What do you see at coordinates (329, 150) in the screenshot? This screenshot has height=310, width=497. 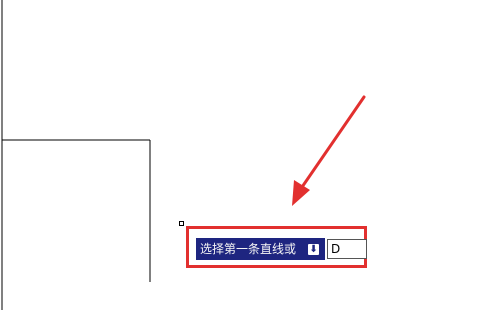 I see `annotation-arrow-icon` at bounding box center [329, 150].